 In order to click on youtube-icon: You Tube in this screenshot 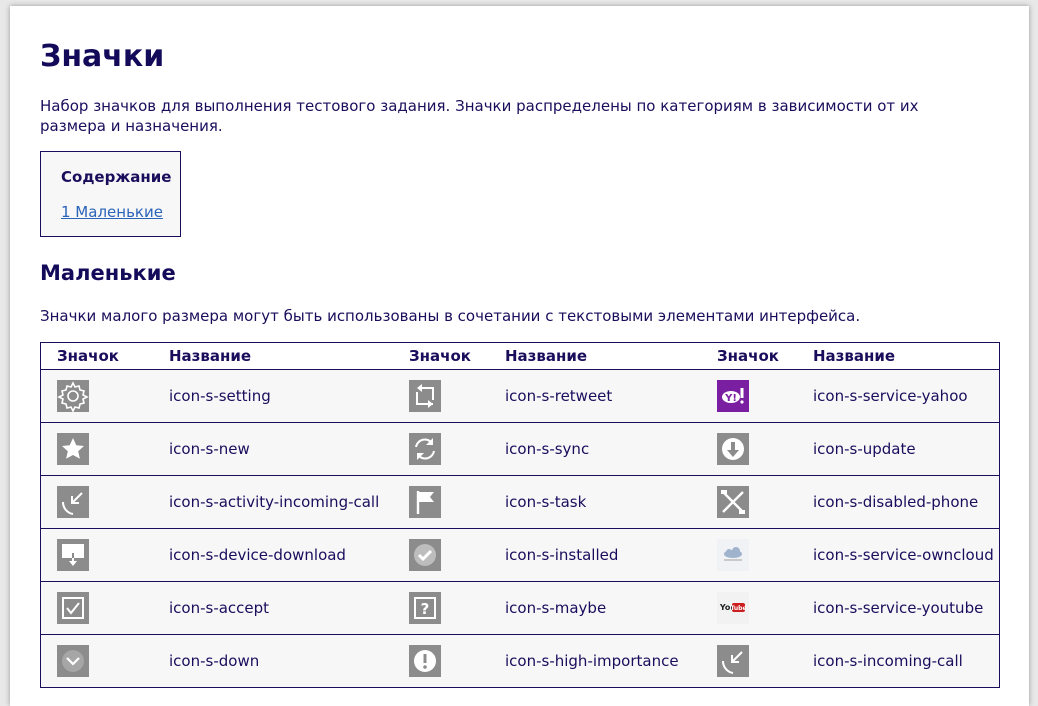, I will do `click(733, 608)`.